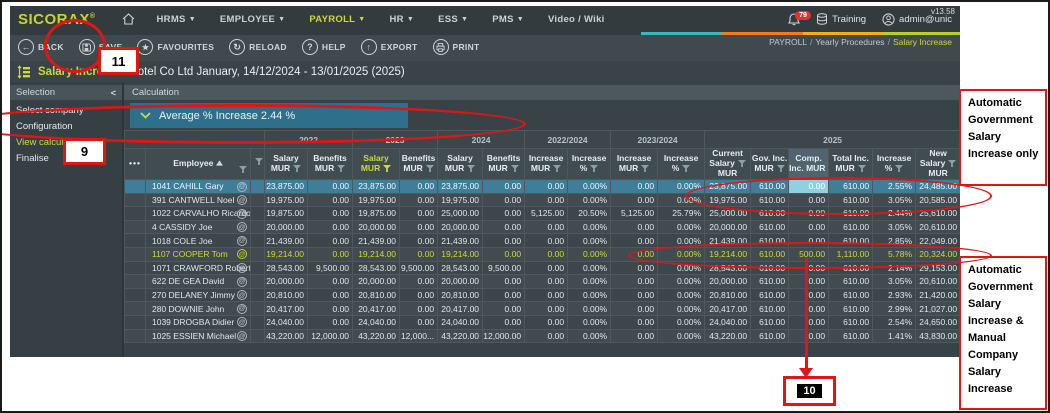 The image size is (1050, 413). Describe the element at coordinates (937, 322) in the screenshot. I see `grid-cell: 24,650.00` at that location.